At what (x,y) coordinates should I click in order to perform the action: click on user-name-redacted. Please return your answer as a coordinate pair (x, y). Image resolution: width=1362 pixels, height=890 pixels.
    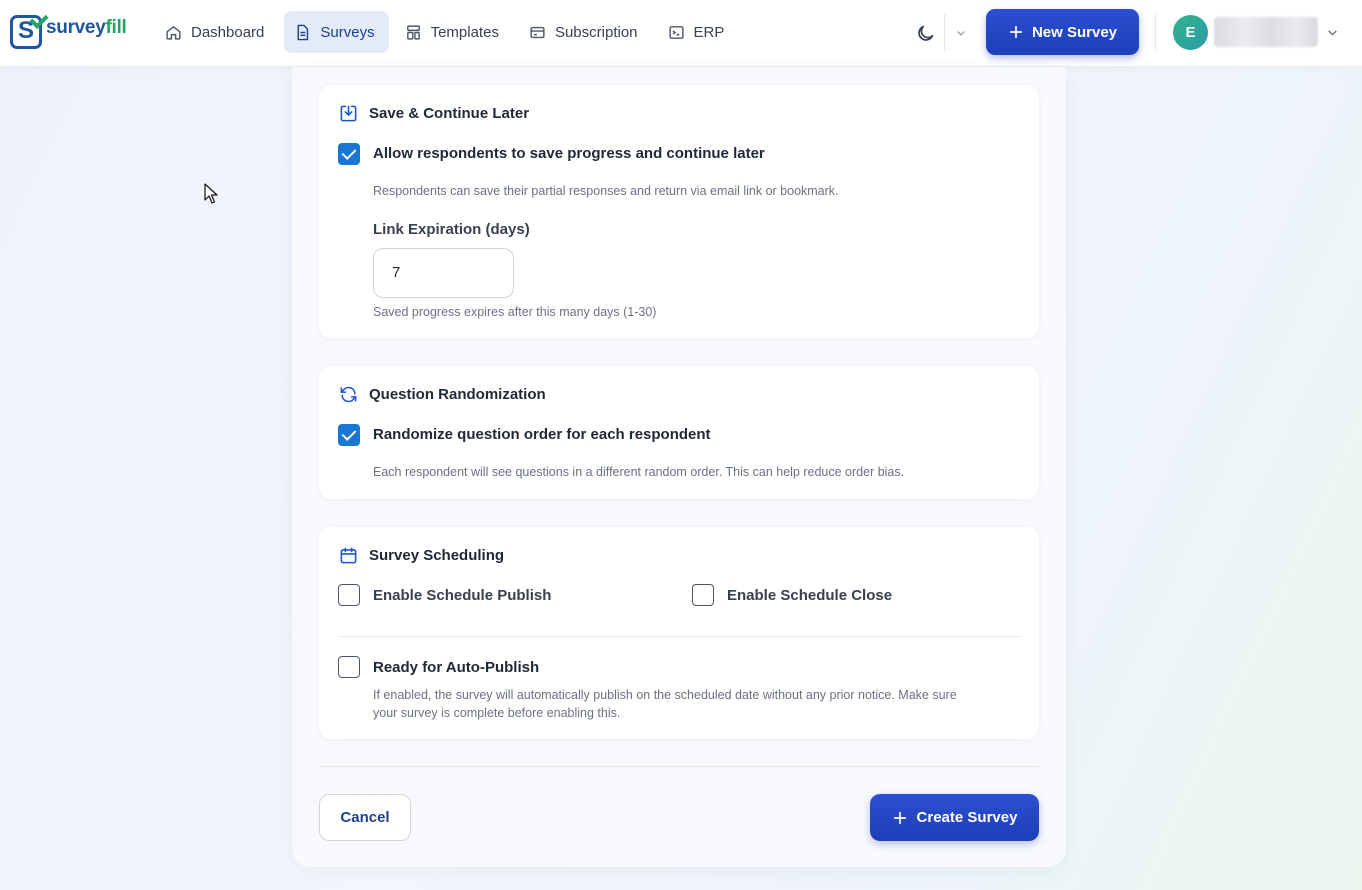
    Looking at the image, I should click on (1266, 32).